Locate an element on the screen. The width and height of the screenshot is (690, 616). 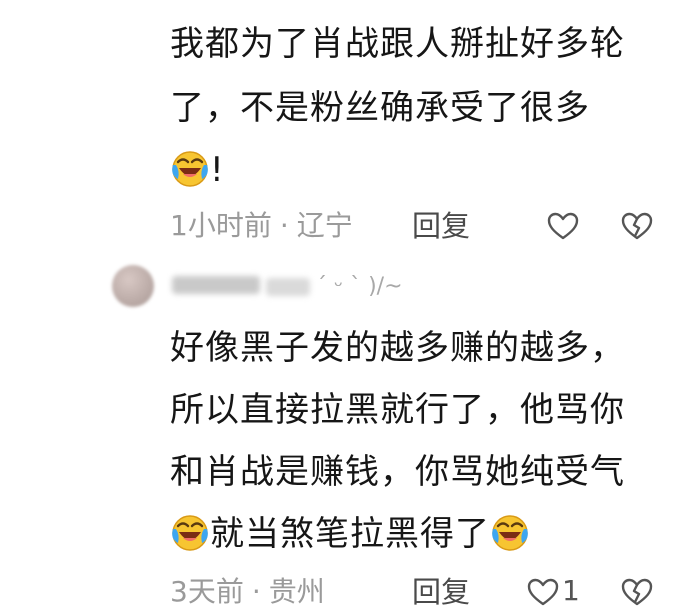
comment-text-line: 所以直接拉黑就行了，他骂你 is located at coordinates (397, 410).